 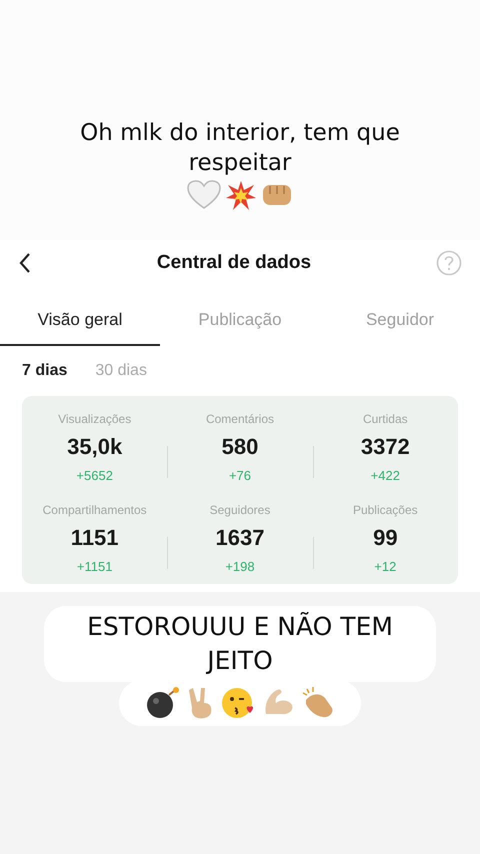 What do you see at coordinates (95, 419) in the screenshot?
I see `metric-label: Visualizações` at bounding box center [95, 419].